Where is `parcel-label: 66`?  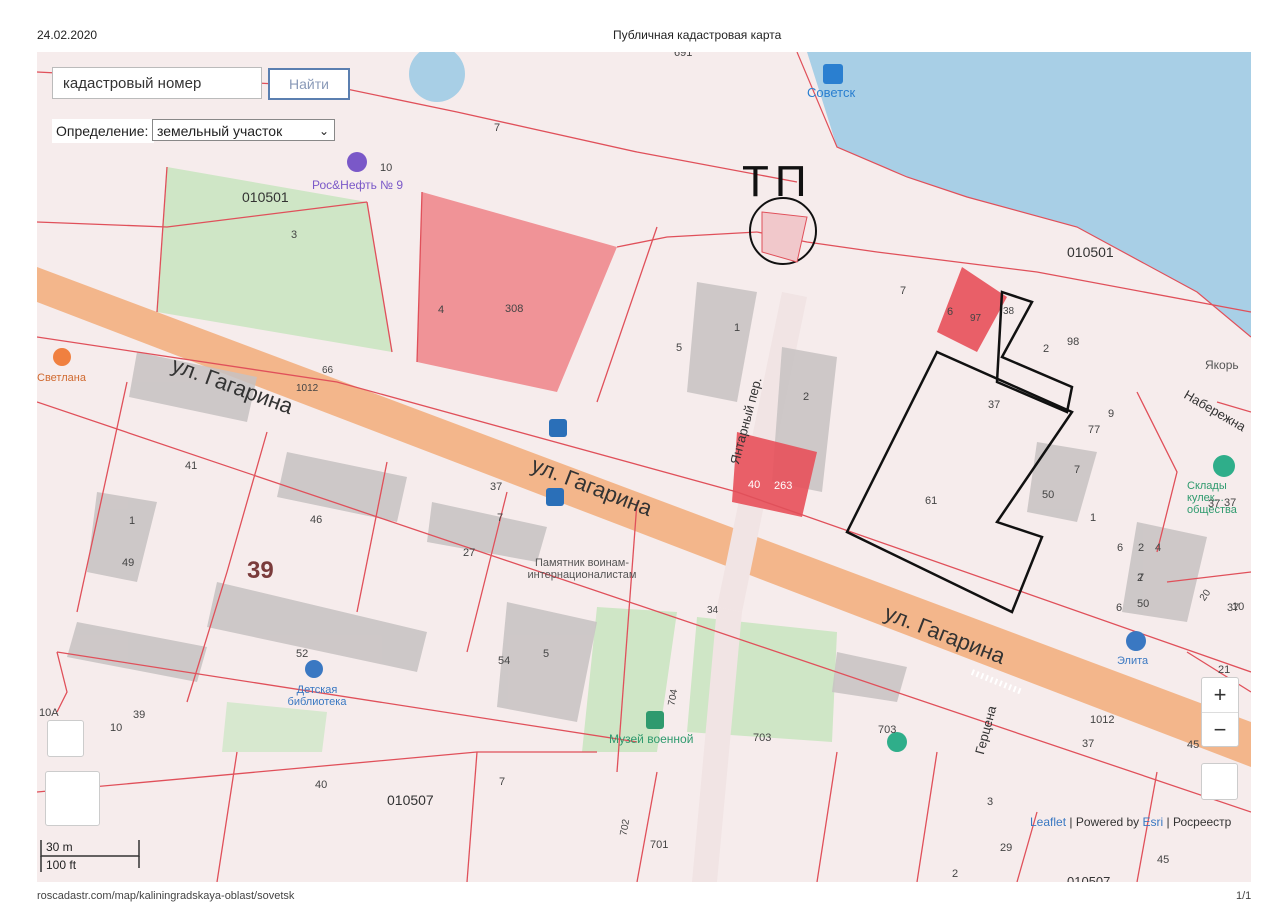
parcel-label: 66 is located at coordinates (328, 370).